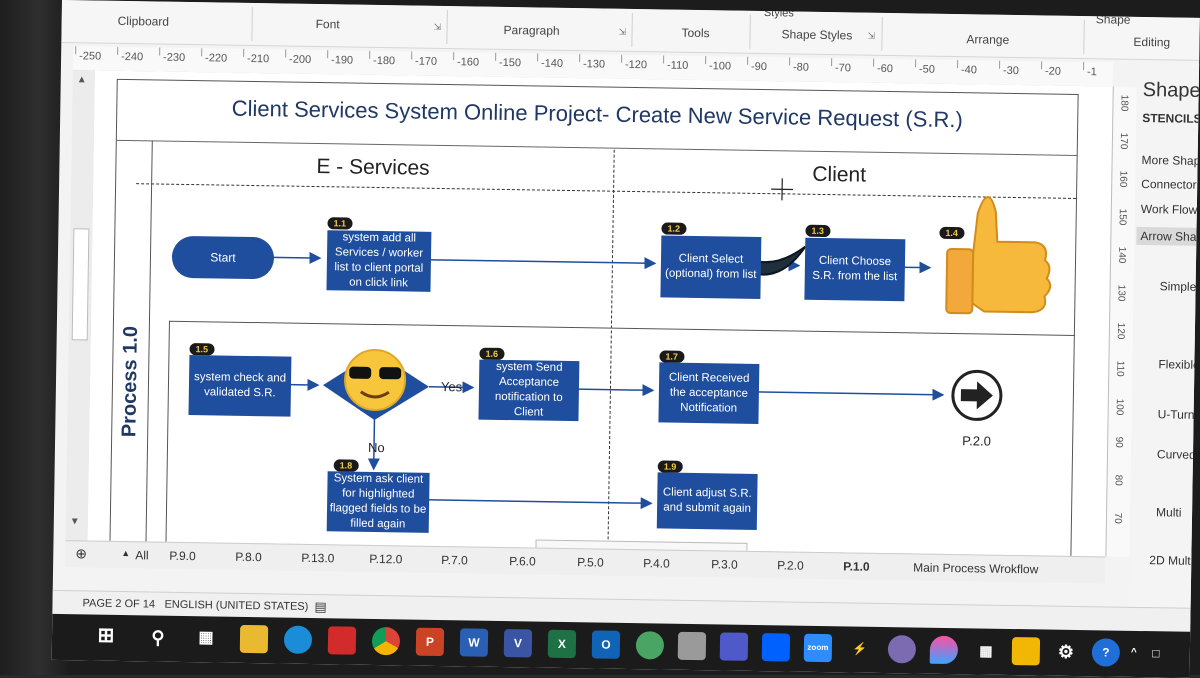 The height and width of the screenshot is (678, 1200). What do you see at coordinates (622, 32) in the screenshot?
I see `paragraph-launcher-icon: ⇲` at bounding box center [622, 32].